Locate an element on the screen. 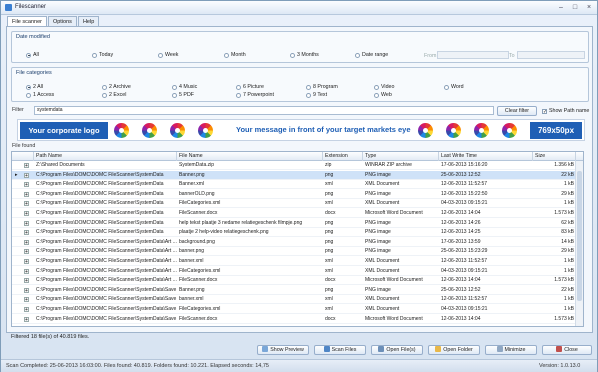  minimize-button: Minimize is located at coordinates (511, 350).